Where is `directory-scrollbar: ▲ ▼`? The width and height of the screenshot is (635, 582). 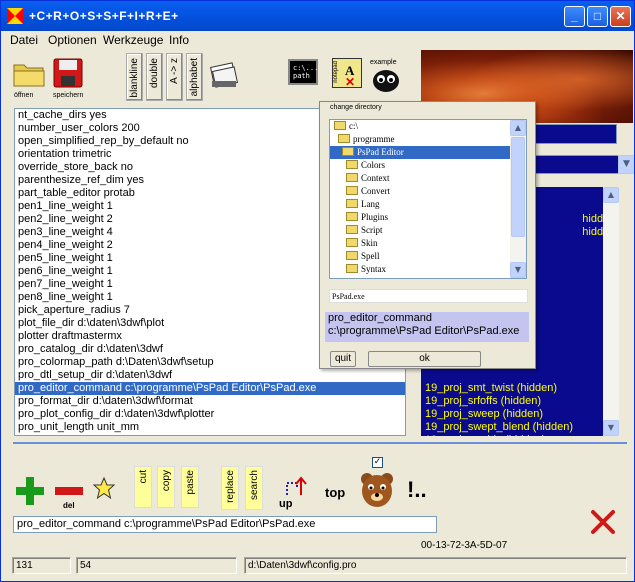
directory-scrollbar: ▲ ▼ is located at coordinates (518, 199).